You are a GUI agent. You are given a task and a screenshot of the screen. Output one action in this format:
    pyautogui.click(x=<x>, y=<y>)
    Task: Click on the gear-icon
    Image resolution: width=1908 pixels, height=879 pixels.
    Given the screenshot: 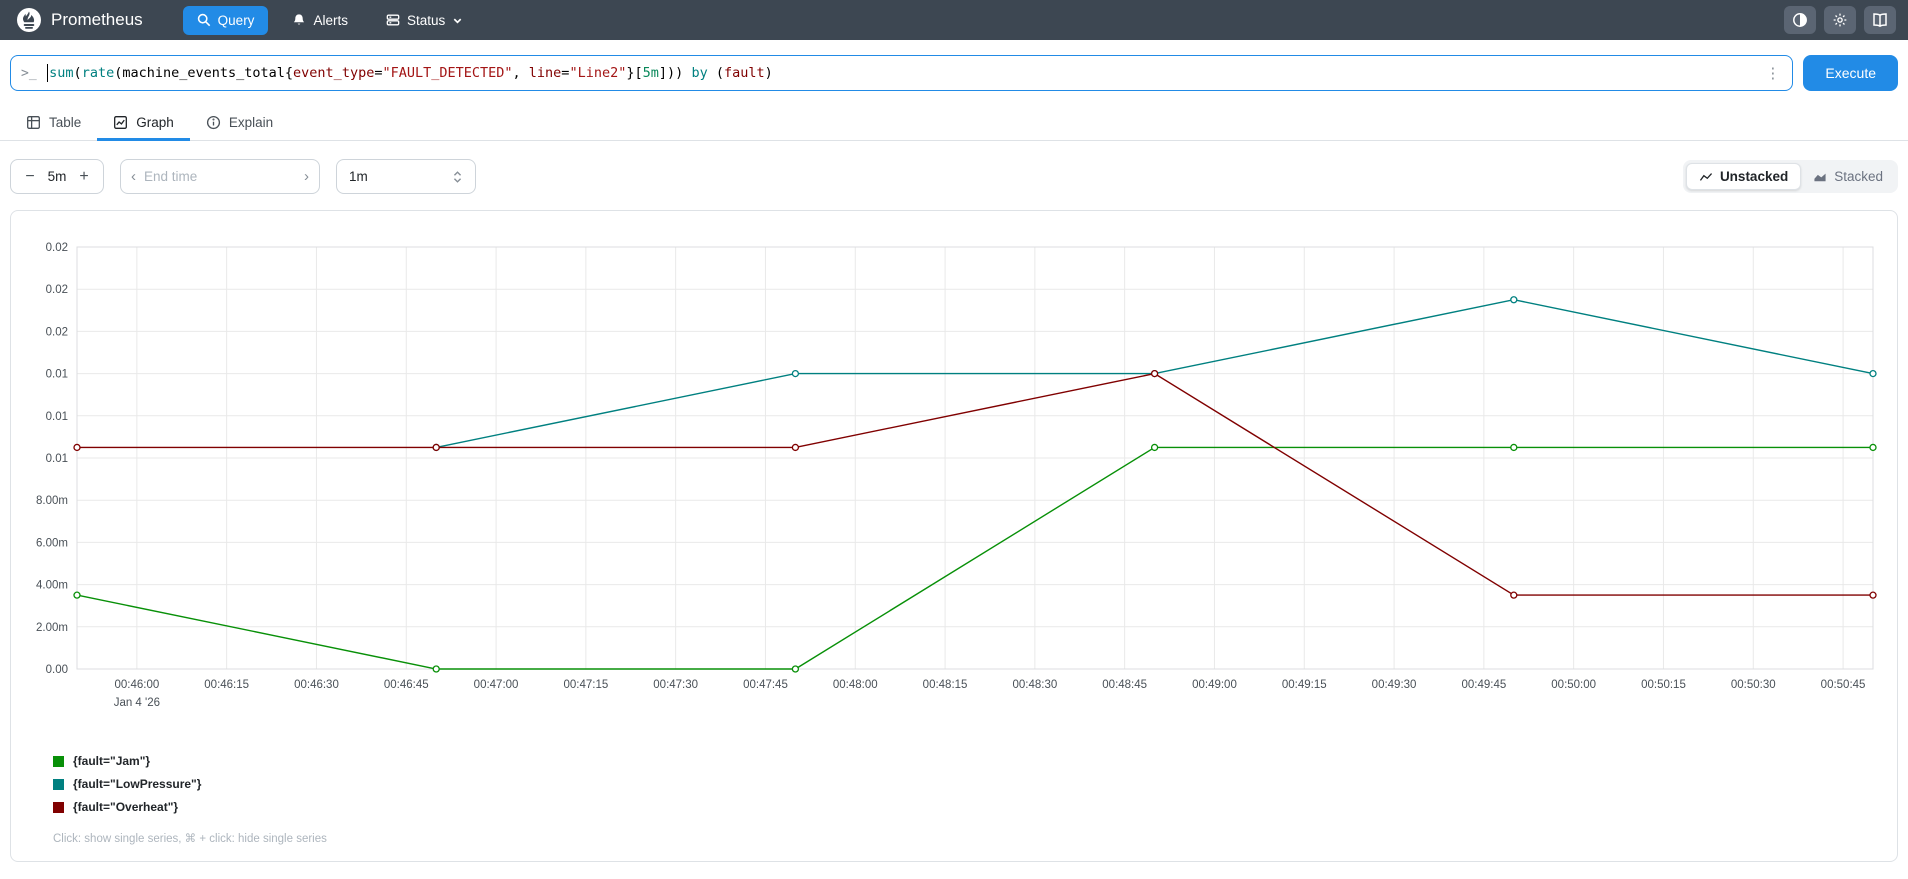 What is the action you would take?
    pyautogui.click(x=1840, y=20)
    